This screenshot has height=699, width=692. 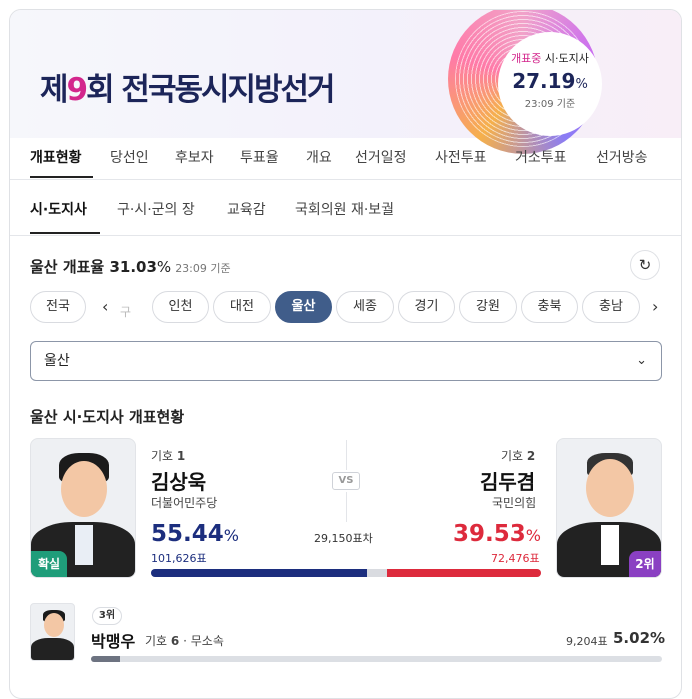 I want to click on candidate-1-votes: 101,626표, so click(x=179, y=558).